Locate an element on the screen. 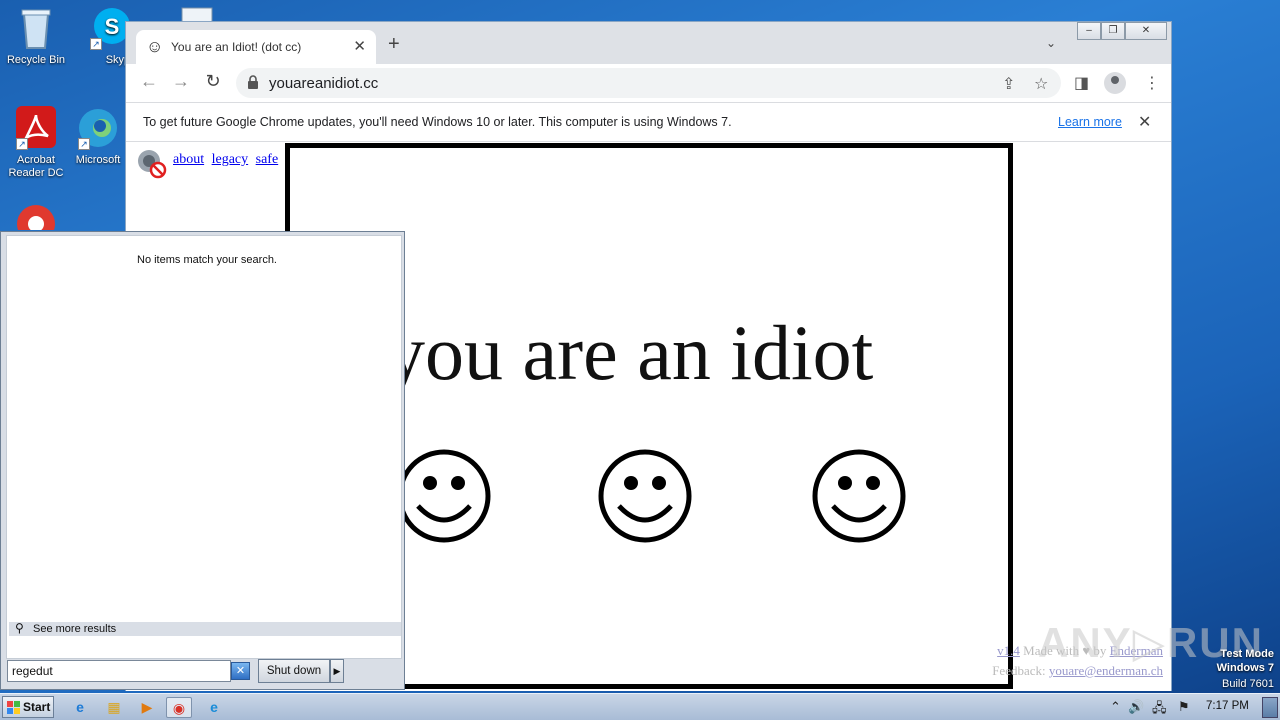 The height and width of the screenshot is (720, 1280). chrome-icon: ◉ is located at coordinates (179, 707).